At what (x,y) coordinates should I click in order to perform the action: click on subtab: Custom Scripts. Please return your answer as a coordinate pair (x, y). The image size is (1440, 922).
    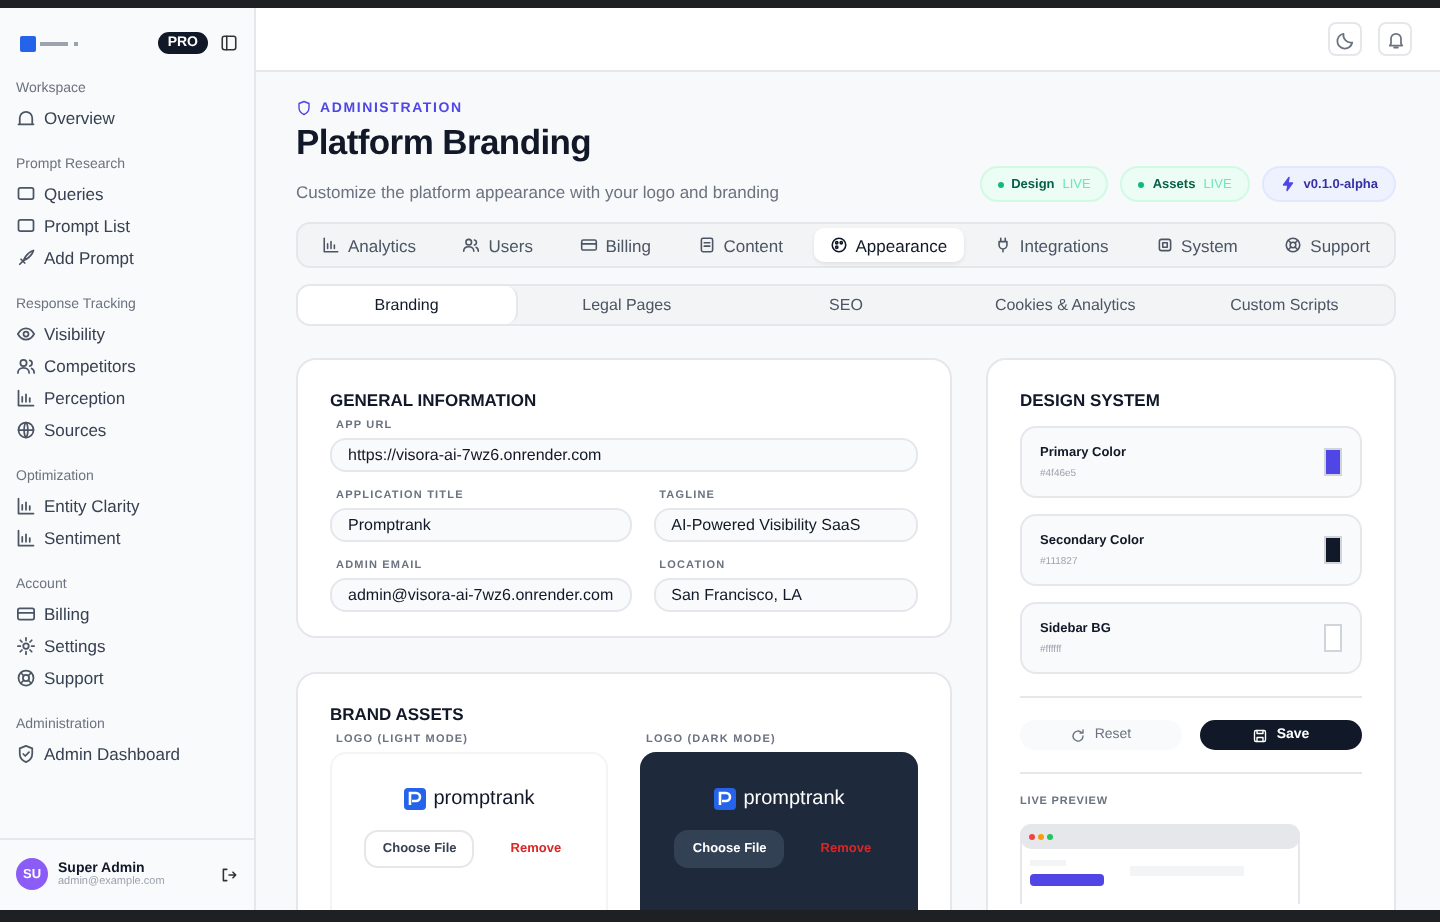
    Looking at the image, I should click on (1284, 305).